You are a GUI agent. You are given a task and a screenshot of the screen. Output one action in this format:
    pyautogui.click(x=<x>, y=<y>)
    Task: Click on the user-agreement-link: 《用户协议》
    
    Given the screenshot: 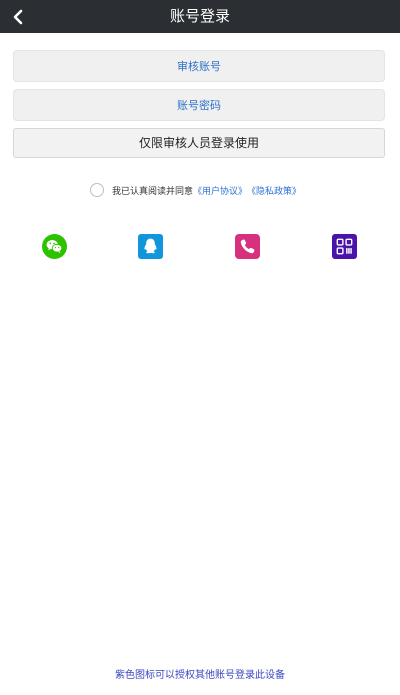 What is the action you would take?
    pyautogui.click(x=220, y=190)
    